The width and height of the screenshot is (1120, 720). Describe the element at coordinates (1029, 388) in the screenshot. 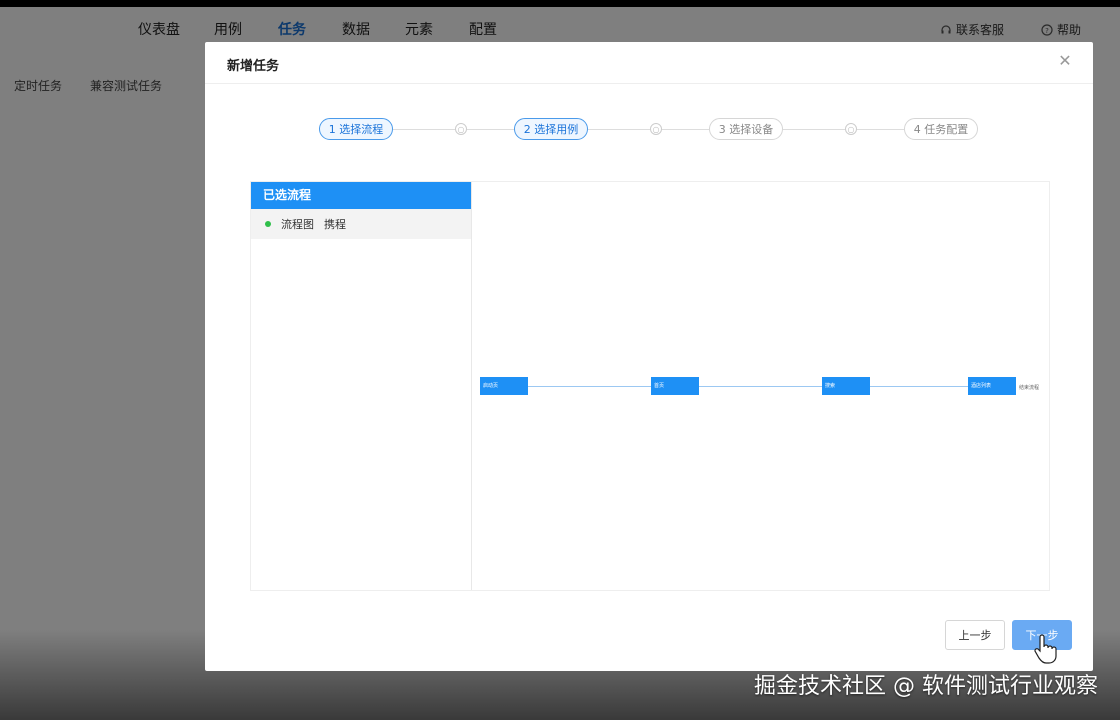

I see `flow-end-label: 结束流程` at that location.